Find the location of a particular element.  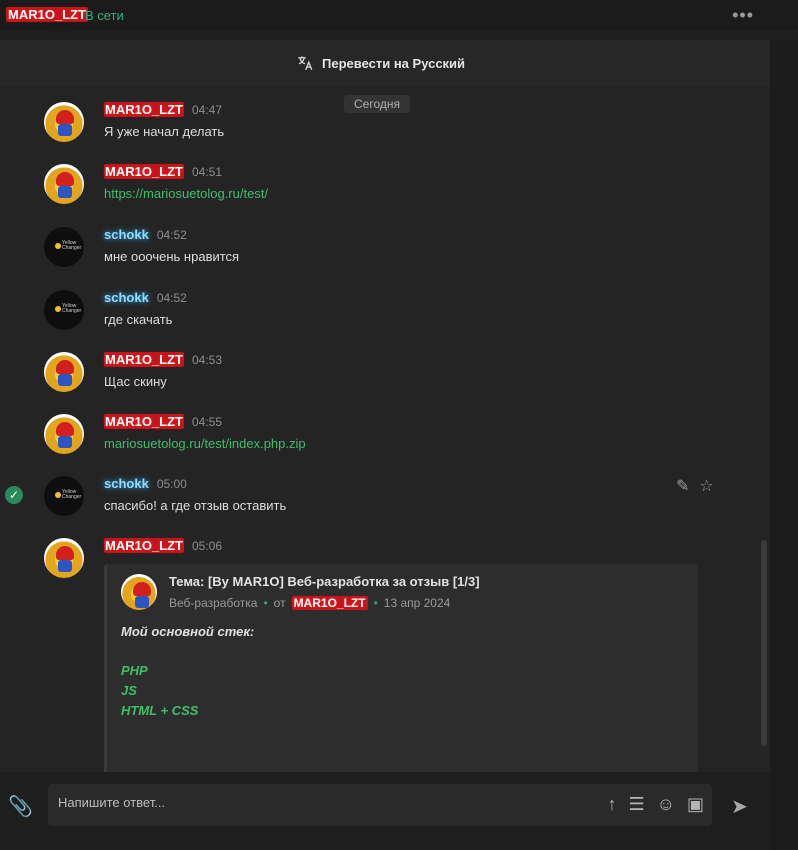

more-horizontal-icon: ••• is located at coordinates (743, 15).